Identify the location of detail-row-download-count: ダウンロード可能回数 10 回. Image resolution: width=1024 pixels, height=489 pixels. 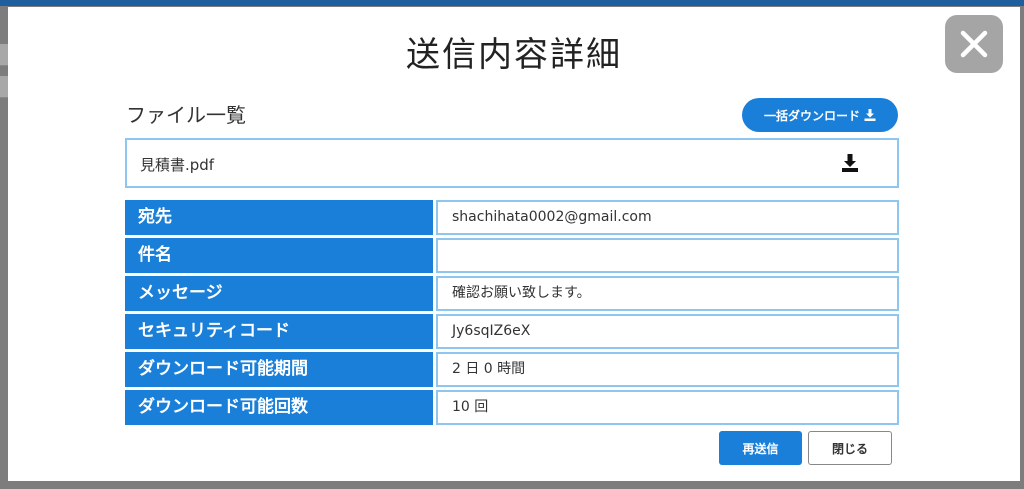
(512, 409).